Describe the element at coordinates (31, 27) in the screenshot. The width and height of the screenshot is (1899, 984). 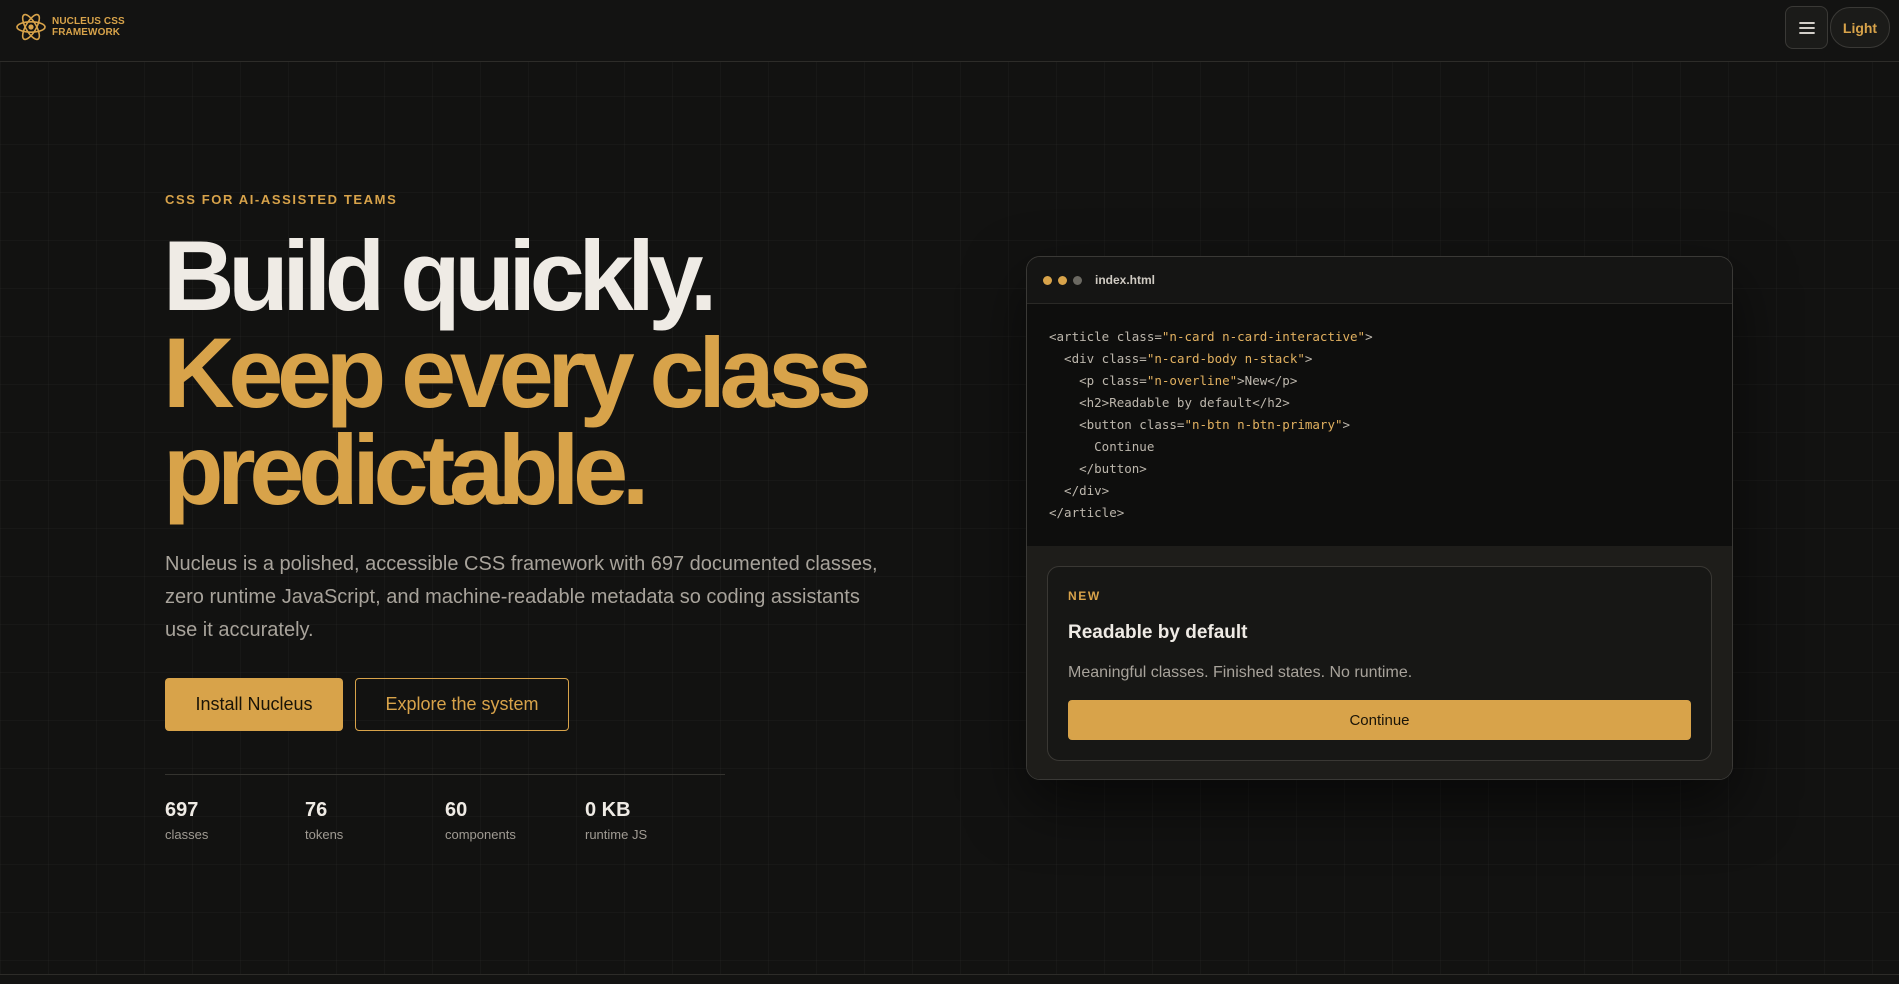
I see `atom-logo-icon` at that location.